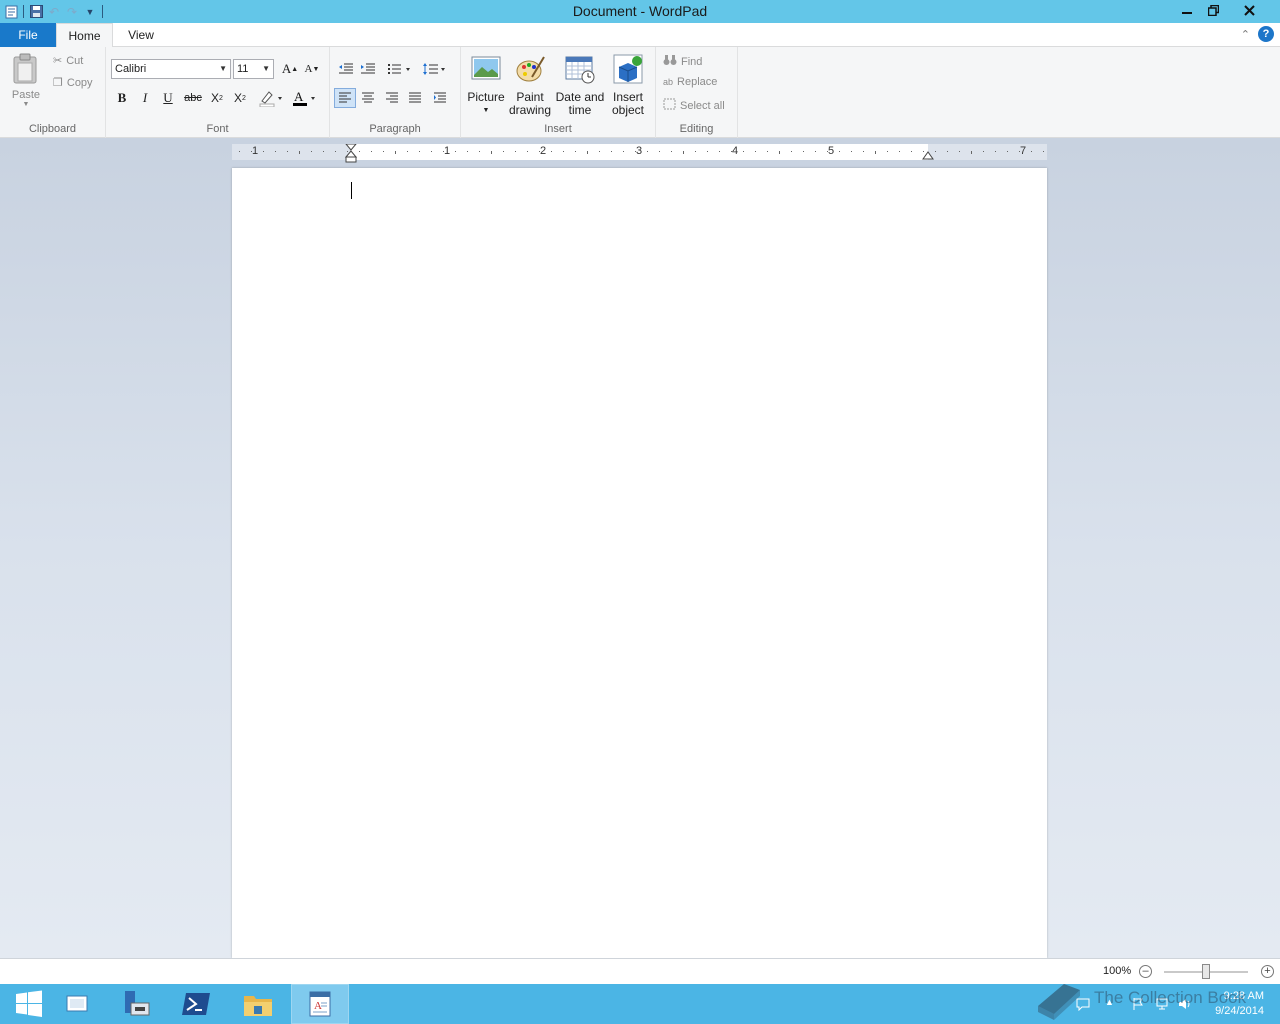 The height and width of the screenshot is (1024, 1280). What do you see at coordinates (171, 69) in the screenshot?
I see `font-family-combo: Calibri ▼` at bounding box center [171, 69].